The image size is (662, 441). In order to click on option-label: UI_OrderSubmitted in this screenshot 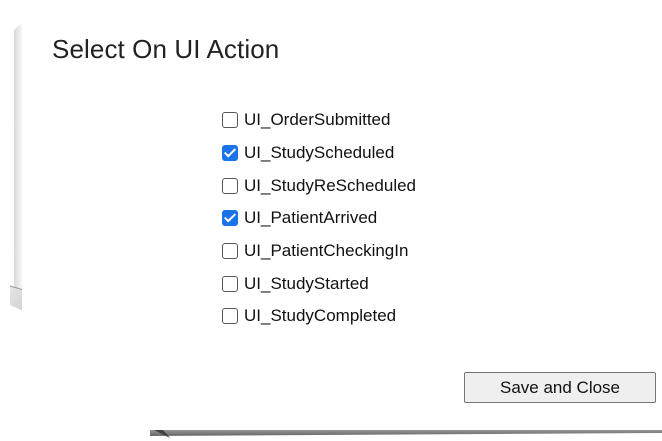, I will do `click(317, 120)`.